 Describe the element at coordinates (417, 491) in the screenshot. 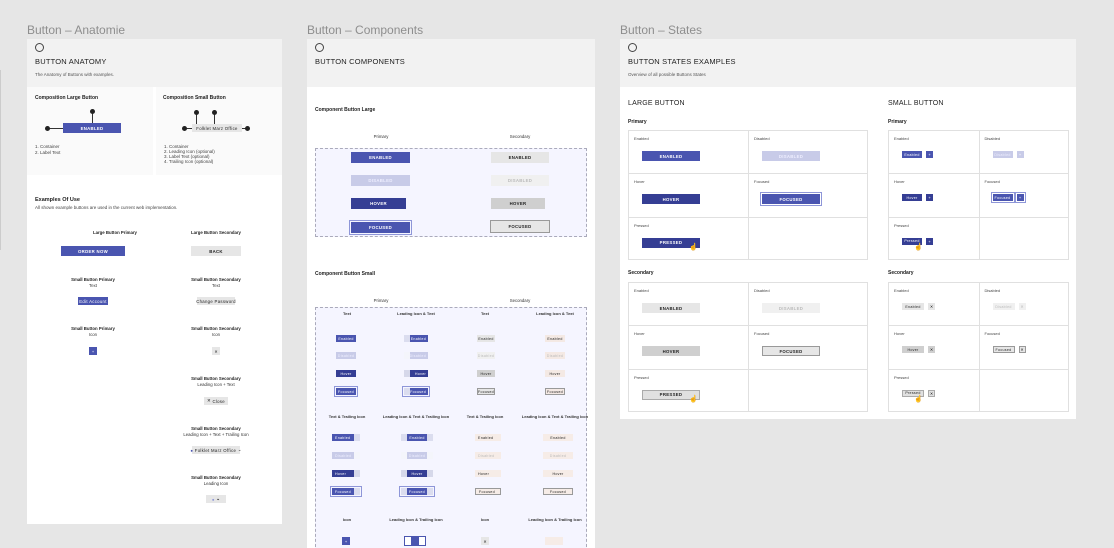

I see `small-primary-leading-trailing-3: Focused` at that location.